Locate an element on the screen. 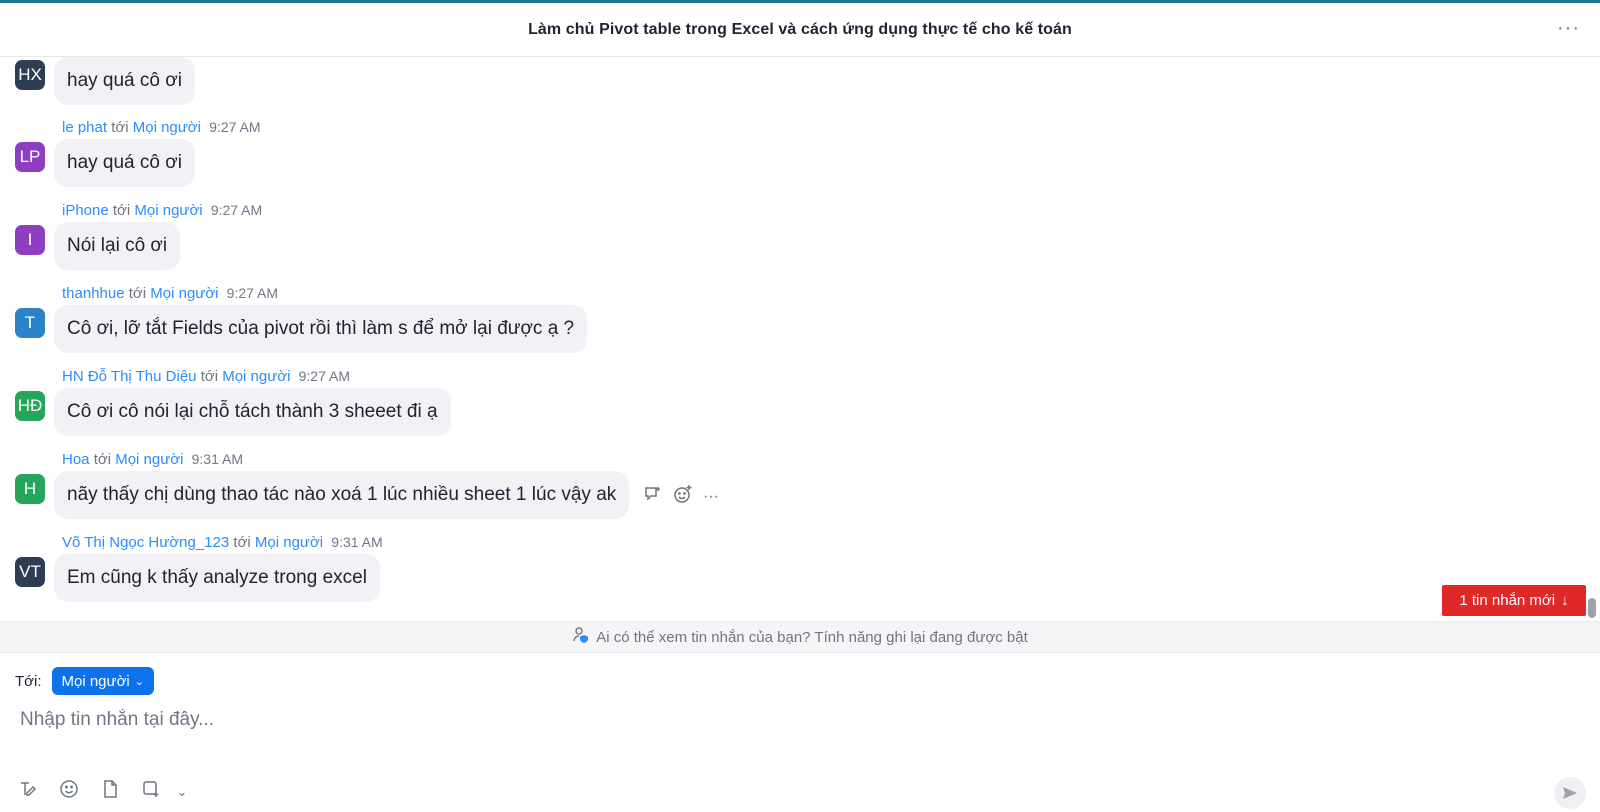  sender-name: Võ Thị Ngọc Hường_123 is located at coordinates (145, 542).